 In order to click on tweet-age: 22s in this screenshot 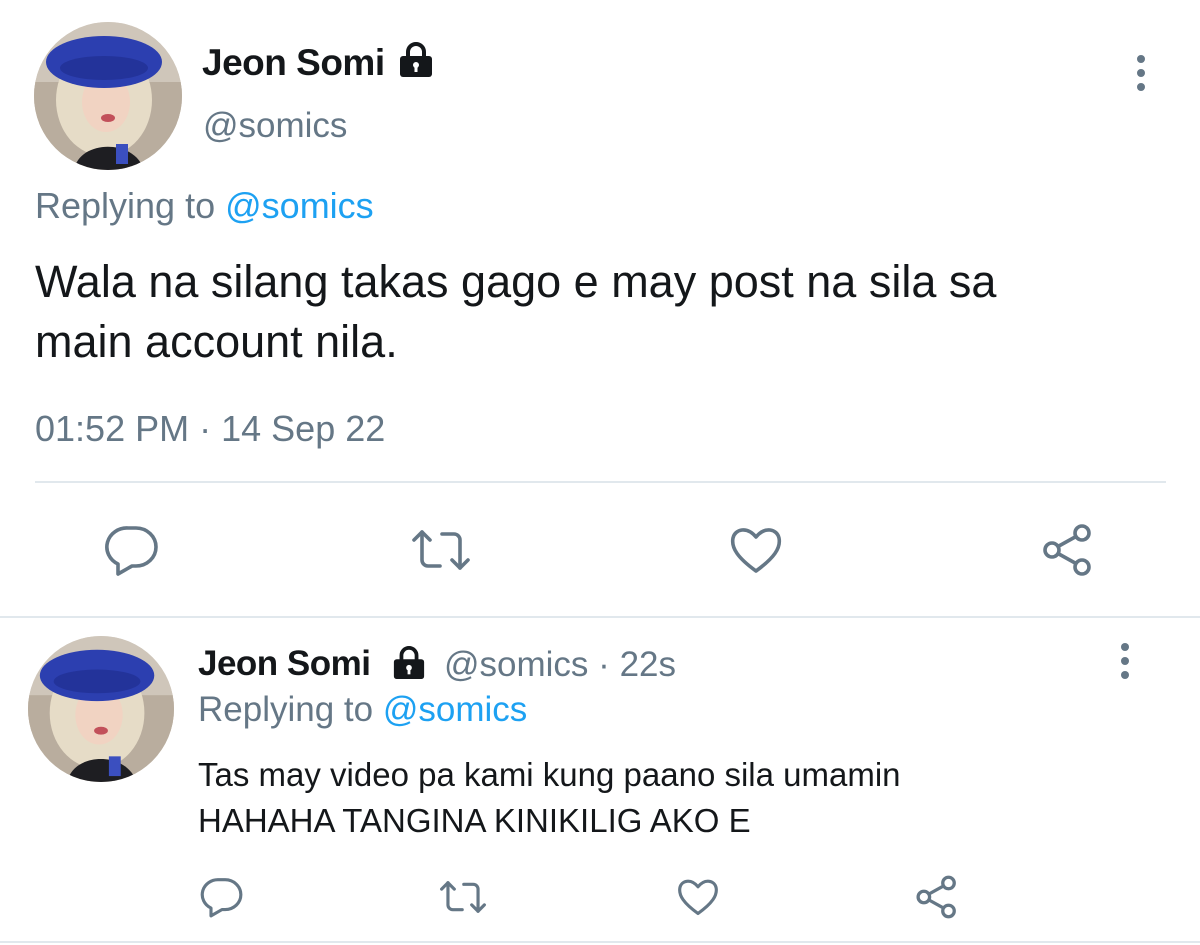, I will do `click(648, 664)`.